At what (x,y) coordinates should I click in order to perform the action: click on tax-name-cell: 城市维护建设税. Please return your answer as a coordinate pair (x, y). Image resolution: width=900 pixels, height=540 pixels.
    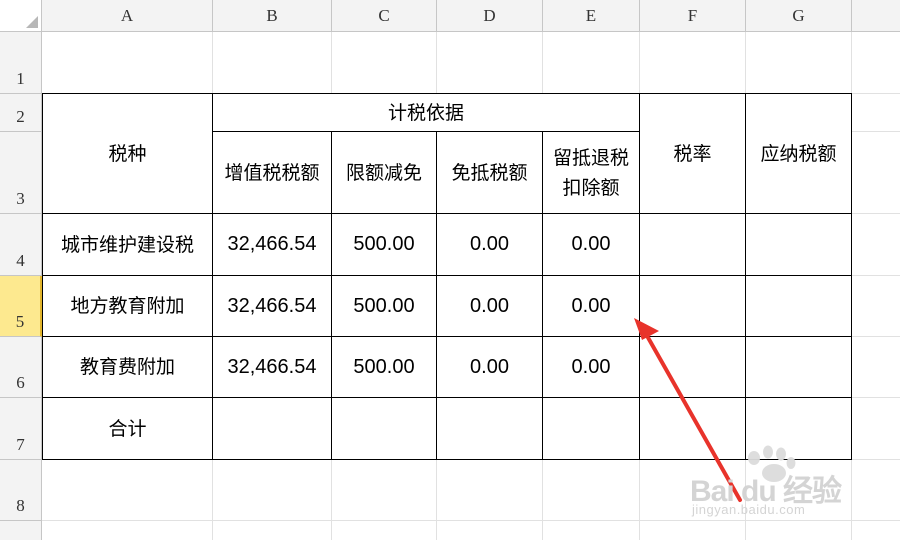
    Looking at the image, I should click on (127, 244).